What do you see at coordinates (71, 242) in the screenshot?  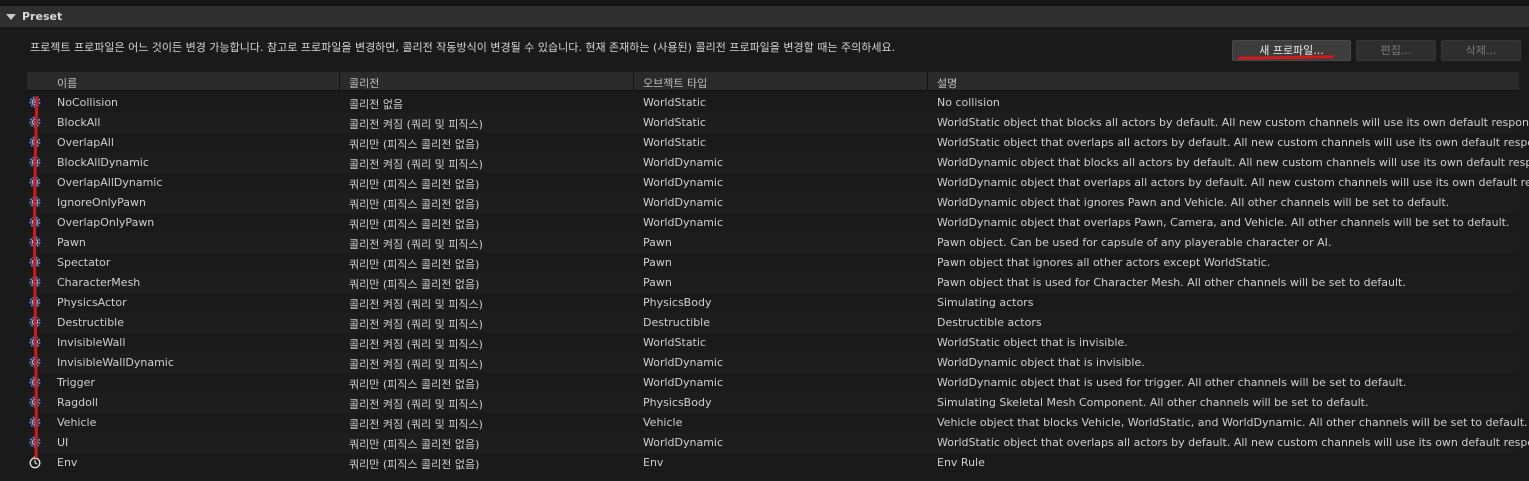 I see `row-name: Pawn` at bounding box center [71, 242].